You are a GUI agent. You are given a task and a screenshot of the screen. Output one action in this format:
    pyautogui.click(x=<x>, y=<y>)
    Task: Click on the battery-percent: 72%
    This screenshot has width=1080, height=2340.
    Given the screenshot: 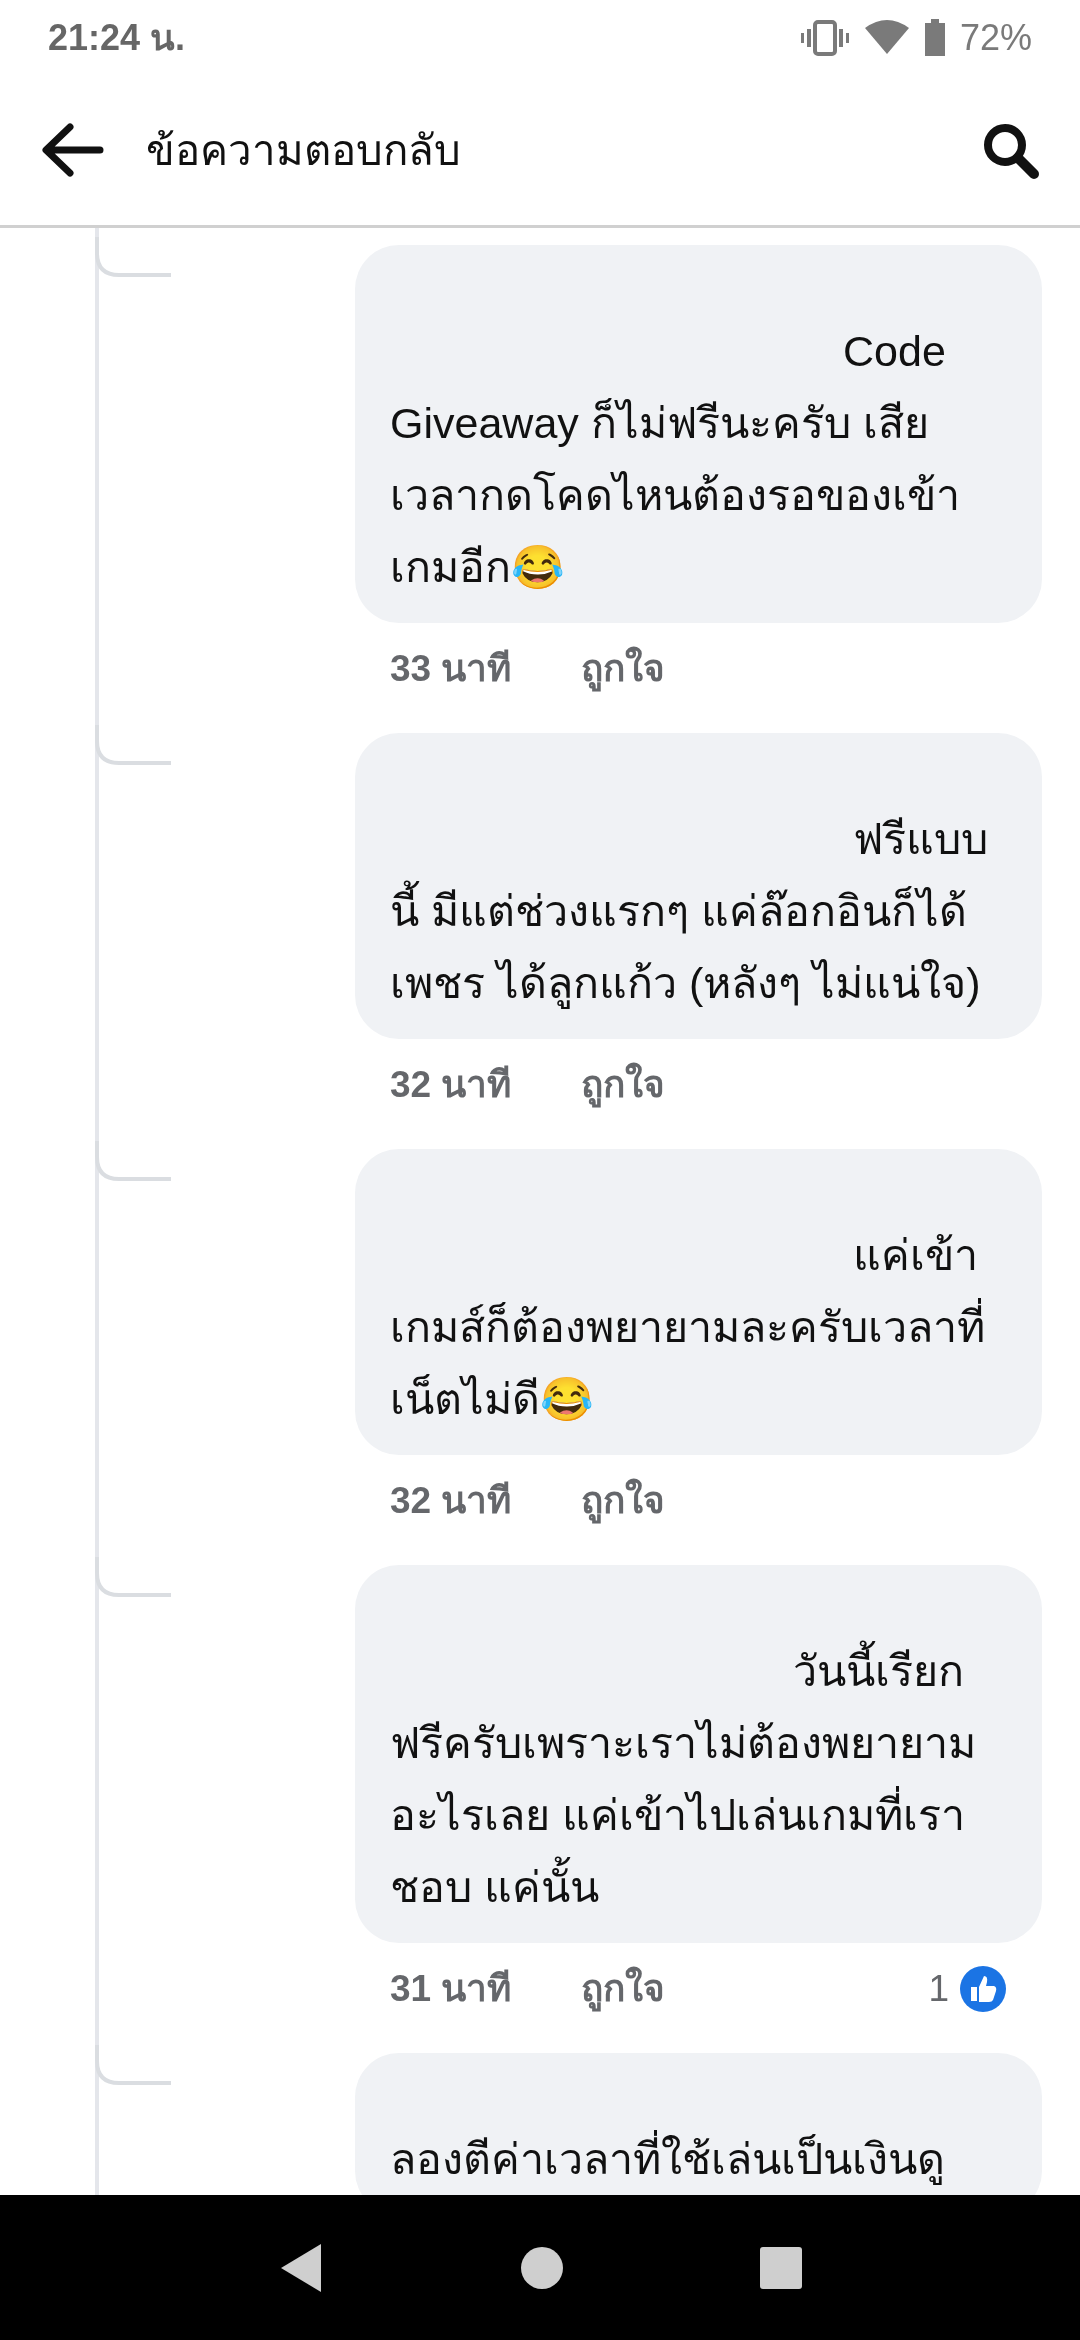 What is the action you would take?
    pyautogui.click(x=995, y=37)
    